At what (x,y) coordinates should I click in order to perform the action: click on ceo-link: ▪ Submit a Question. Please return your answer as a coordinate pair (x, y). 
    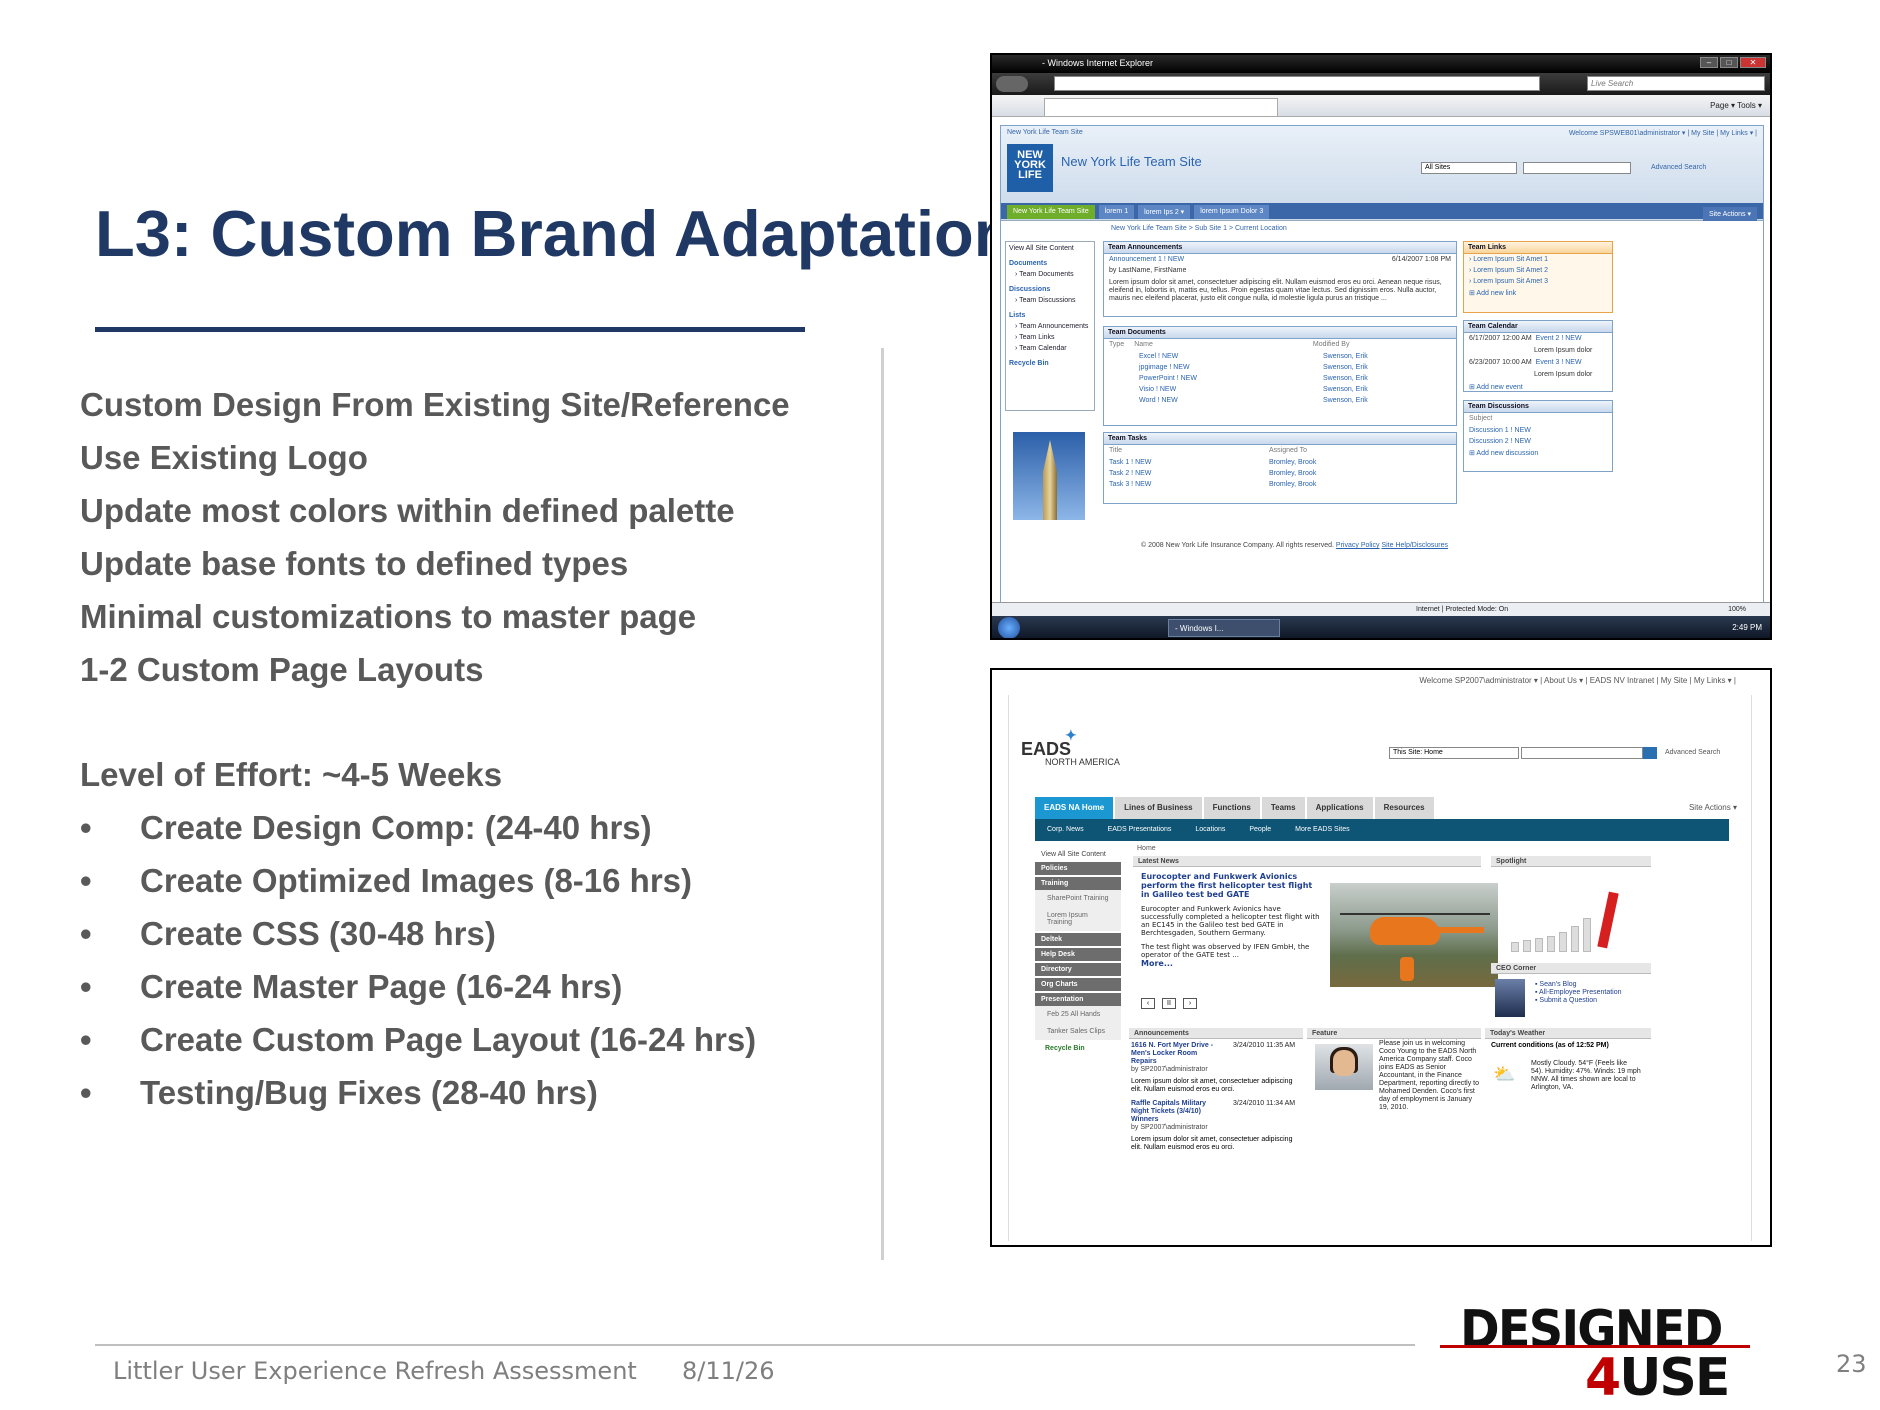
    Looking at the image, I should click on (1578, 1001).